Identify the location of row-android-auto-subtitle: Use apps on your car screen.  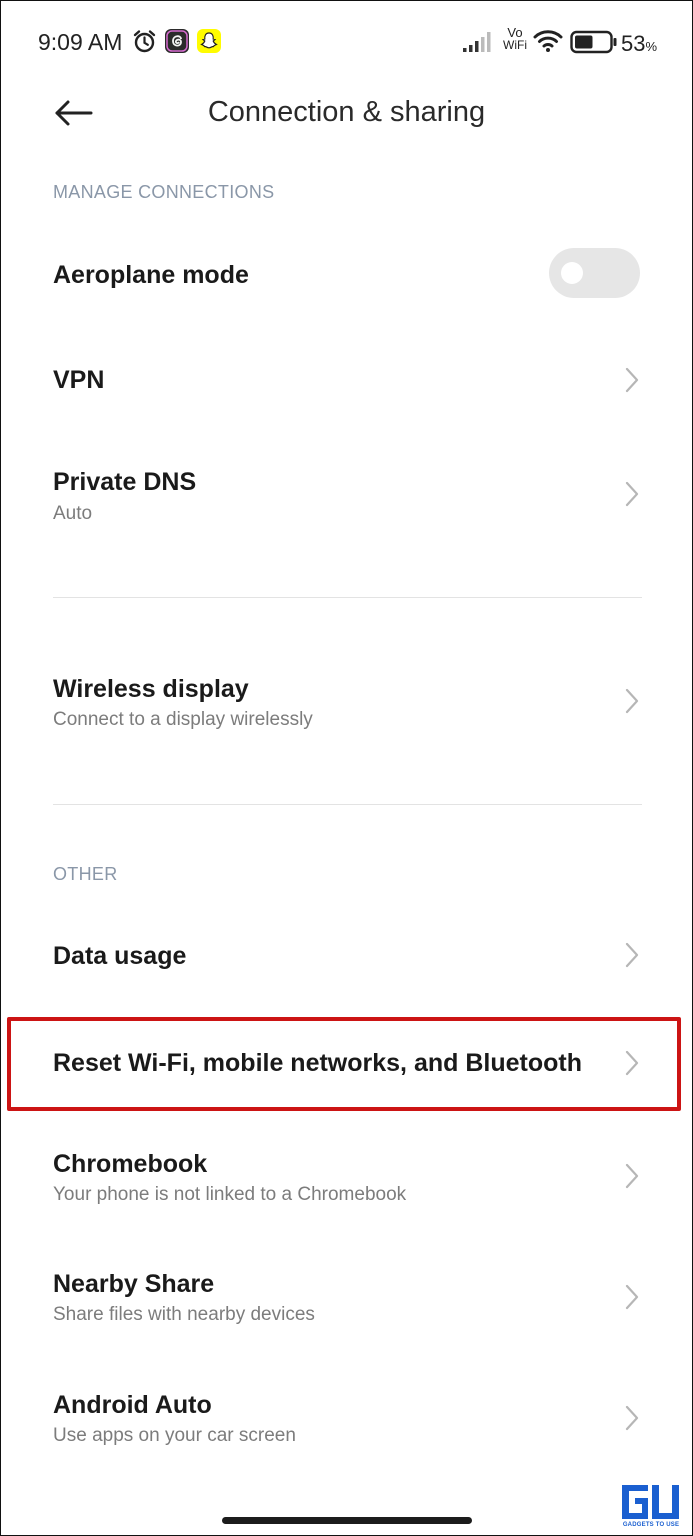
(174, 1435).